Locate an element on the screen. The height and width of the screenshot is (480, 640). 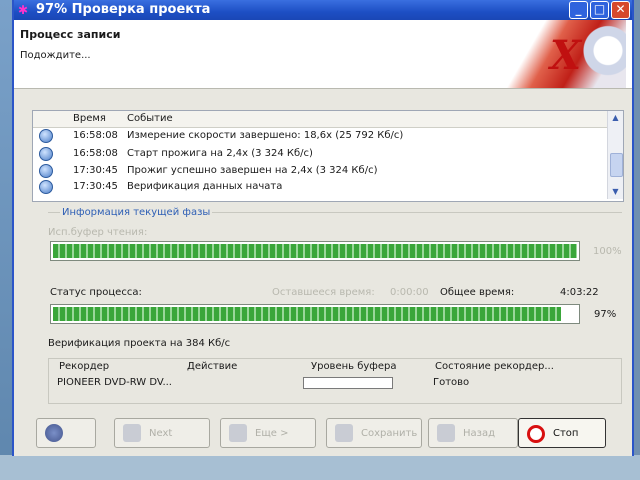
disc-print-icon is located at coordinates (132, 433).